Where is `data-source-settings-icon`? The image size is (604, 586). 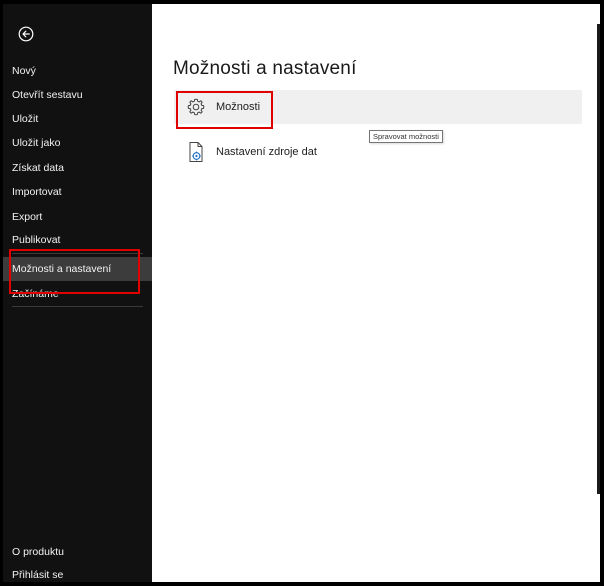
data-source-settings-icon is located at coordinates (196, 152).